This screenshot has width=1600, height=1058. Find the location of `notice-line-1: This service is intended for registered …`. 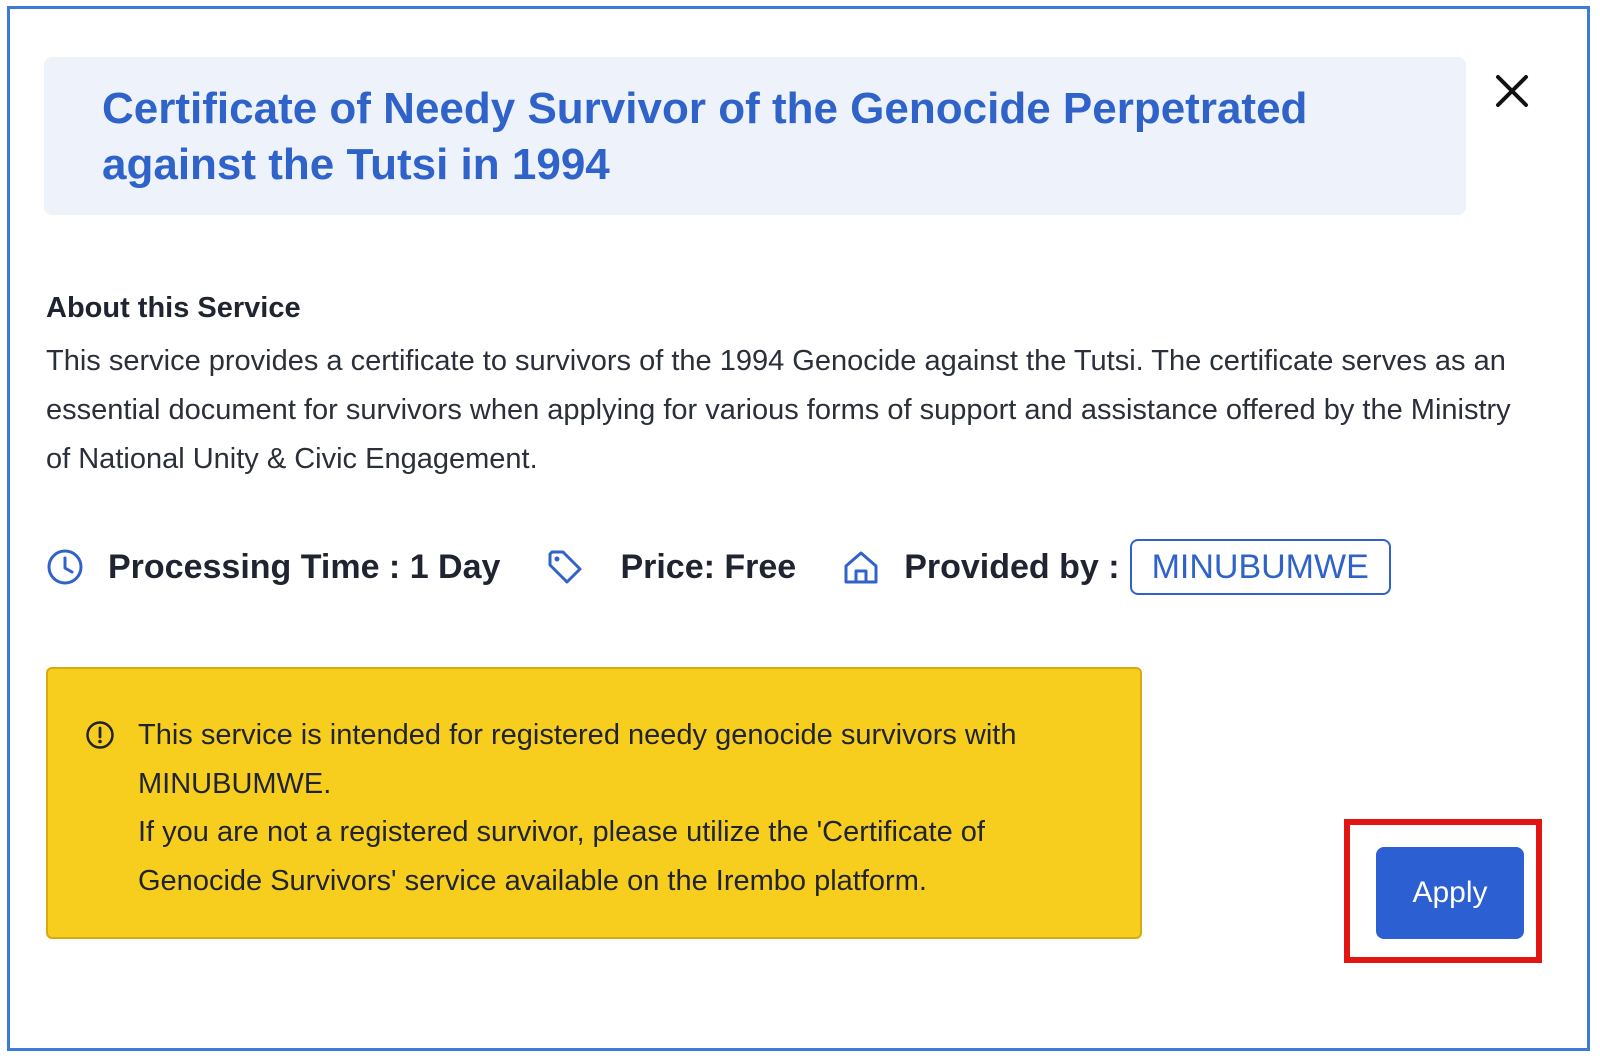

notice-line-1: This service is intended for registered … is located at coordinates (577, 759).